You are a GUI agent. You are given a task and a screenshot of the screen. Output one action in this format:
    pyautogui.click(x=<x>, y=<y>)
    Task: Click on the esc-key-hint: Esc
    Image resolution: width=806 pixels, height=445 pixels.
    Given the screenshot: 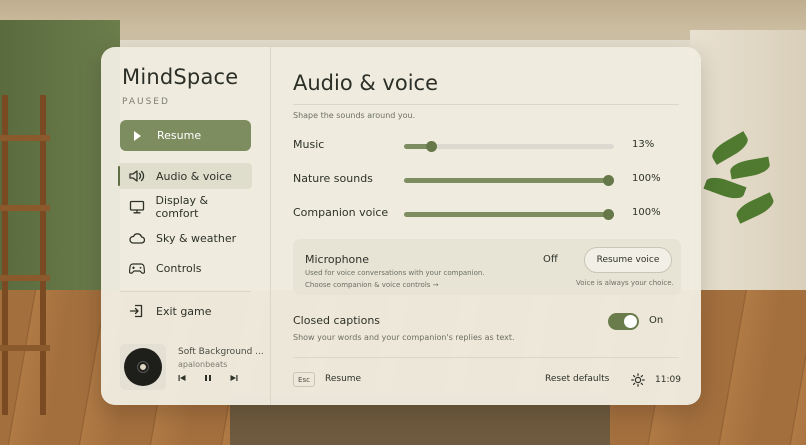 What is the action you would take?
    pyautogui.click(x=304, y=379)
    